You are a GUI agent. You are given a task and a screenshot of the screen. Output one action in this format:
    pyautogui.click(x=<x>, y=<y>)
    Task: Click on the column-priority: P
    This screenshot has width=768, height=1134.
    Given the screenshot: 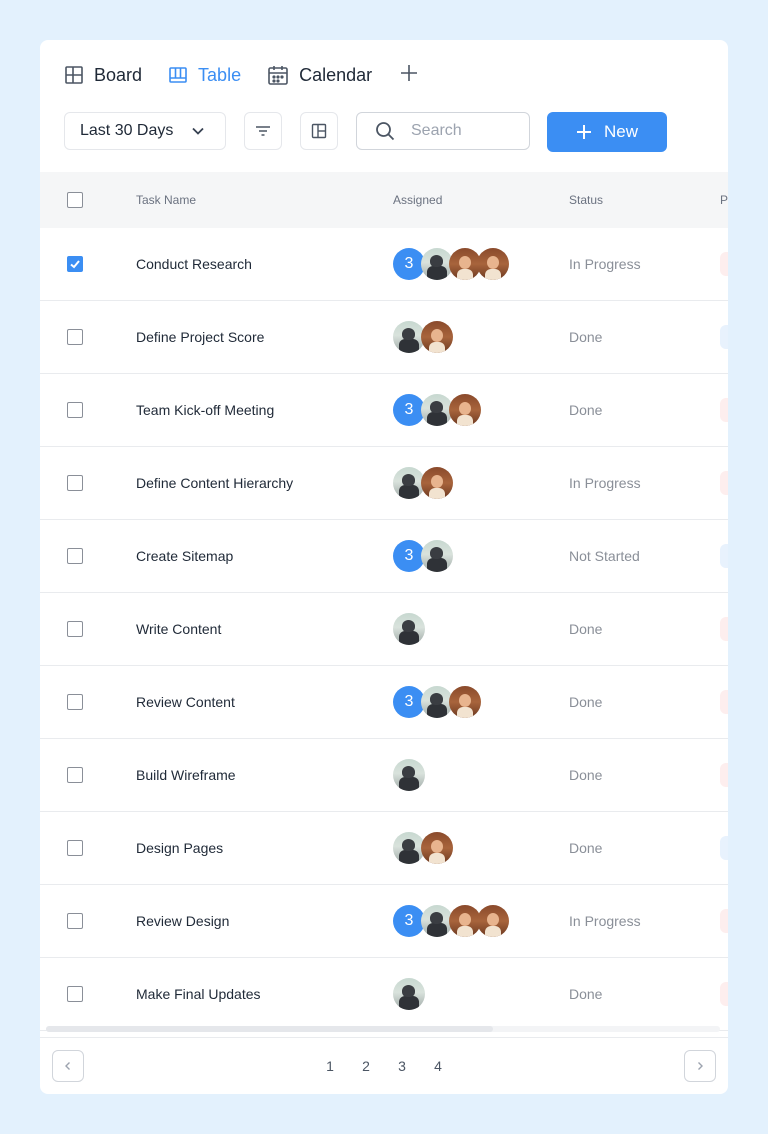 What is the action you would take?
    pyautogui.click(x=724, y=200)
    